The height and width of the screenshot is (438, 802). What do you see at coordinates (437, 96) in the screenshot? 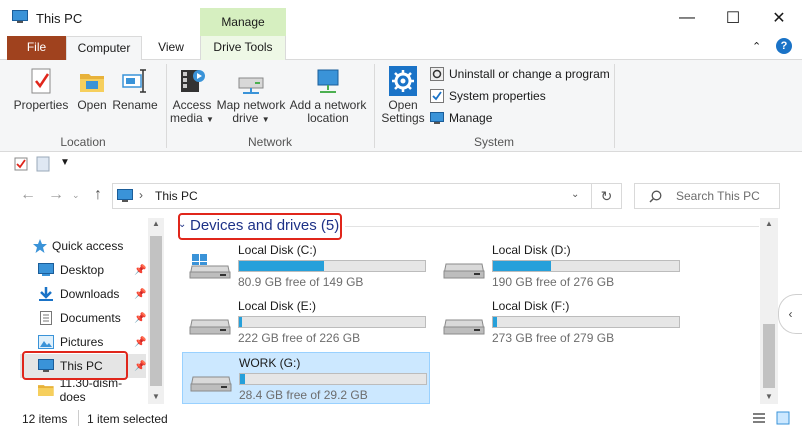
I see `system-properties-icon` at bounding box center [437, 96].